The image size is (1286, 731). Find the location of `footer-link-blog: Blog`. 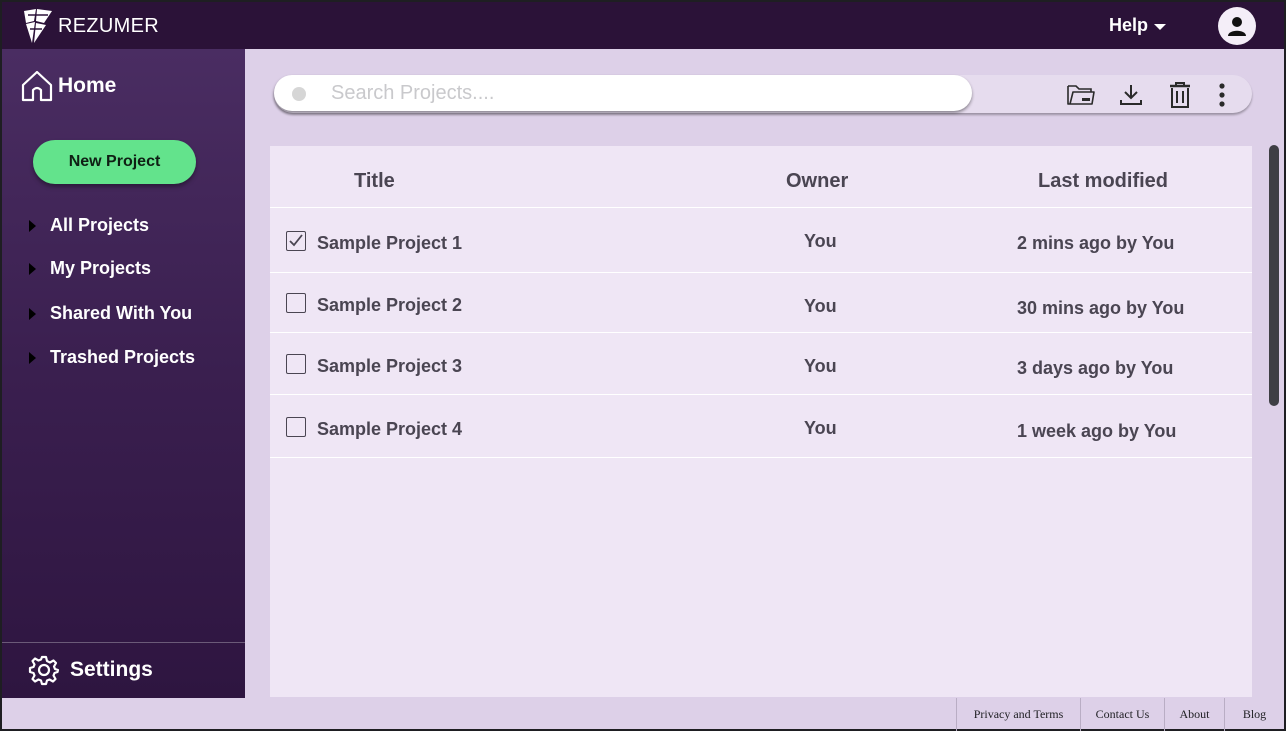

footer-link-blog: Blog is located at coordinates (1254, 714).